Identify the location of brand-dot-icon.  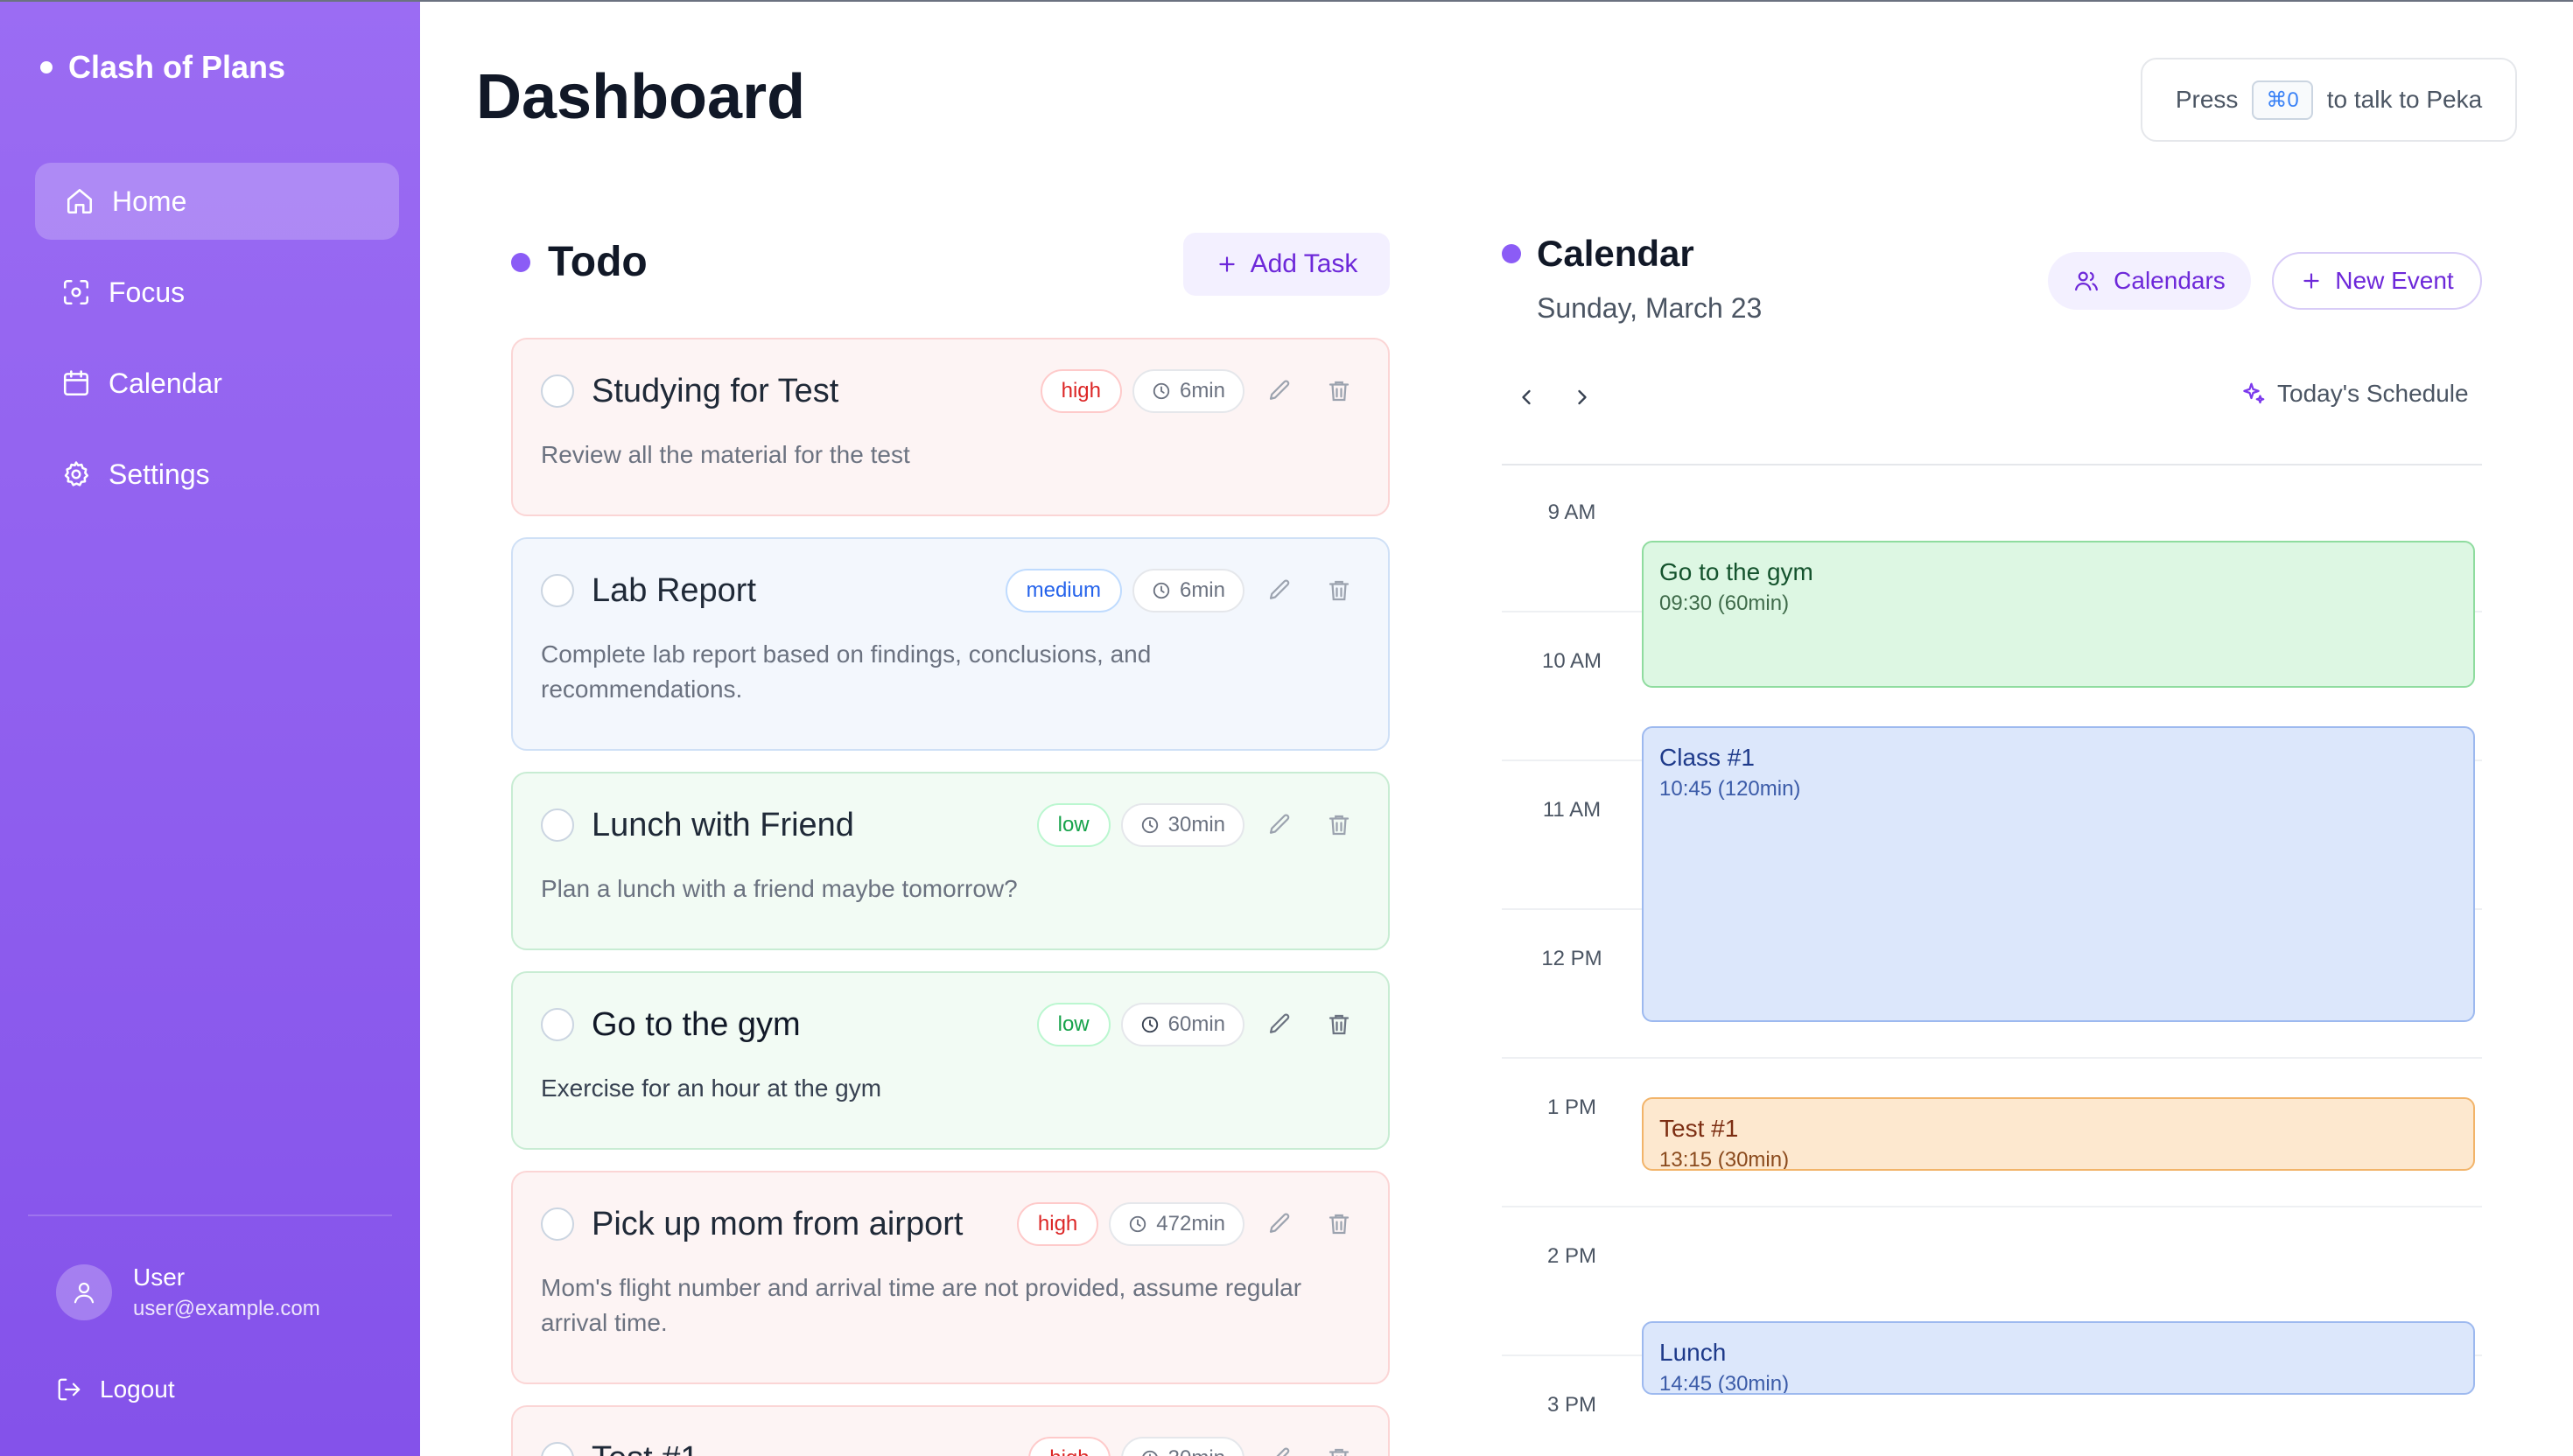
(46, 67).